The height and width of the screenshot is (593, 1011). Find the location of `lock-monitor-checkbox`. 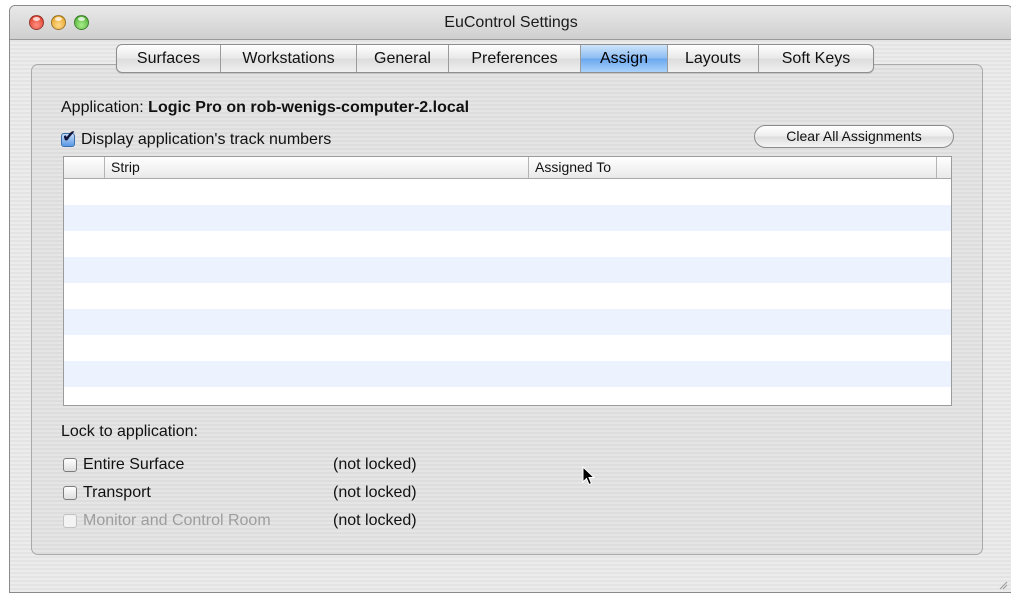

lock-monitor-checkbox is located at coordinates (70, 521).